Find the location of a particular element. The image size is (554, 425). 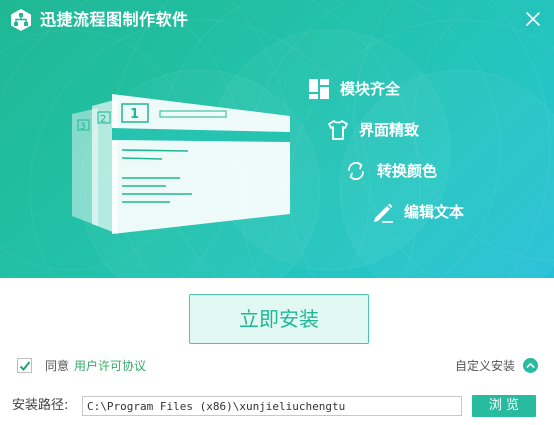

feature-label: 界面精致 is located at coordinates (389, 130).